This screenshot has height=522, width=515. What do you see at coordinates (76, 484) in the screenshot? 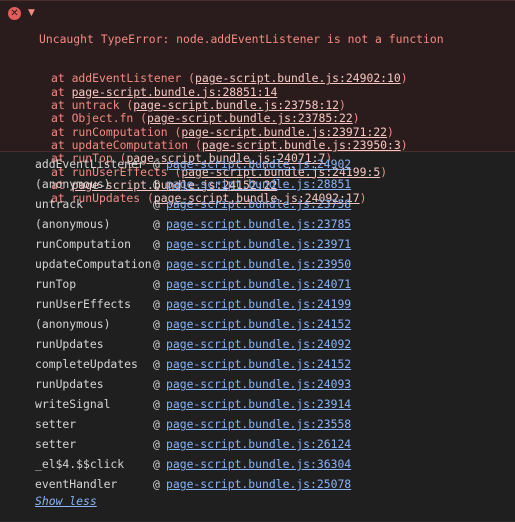
I see `stack-function-name: eventHandler` at bounding box center [76, 484].